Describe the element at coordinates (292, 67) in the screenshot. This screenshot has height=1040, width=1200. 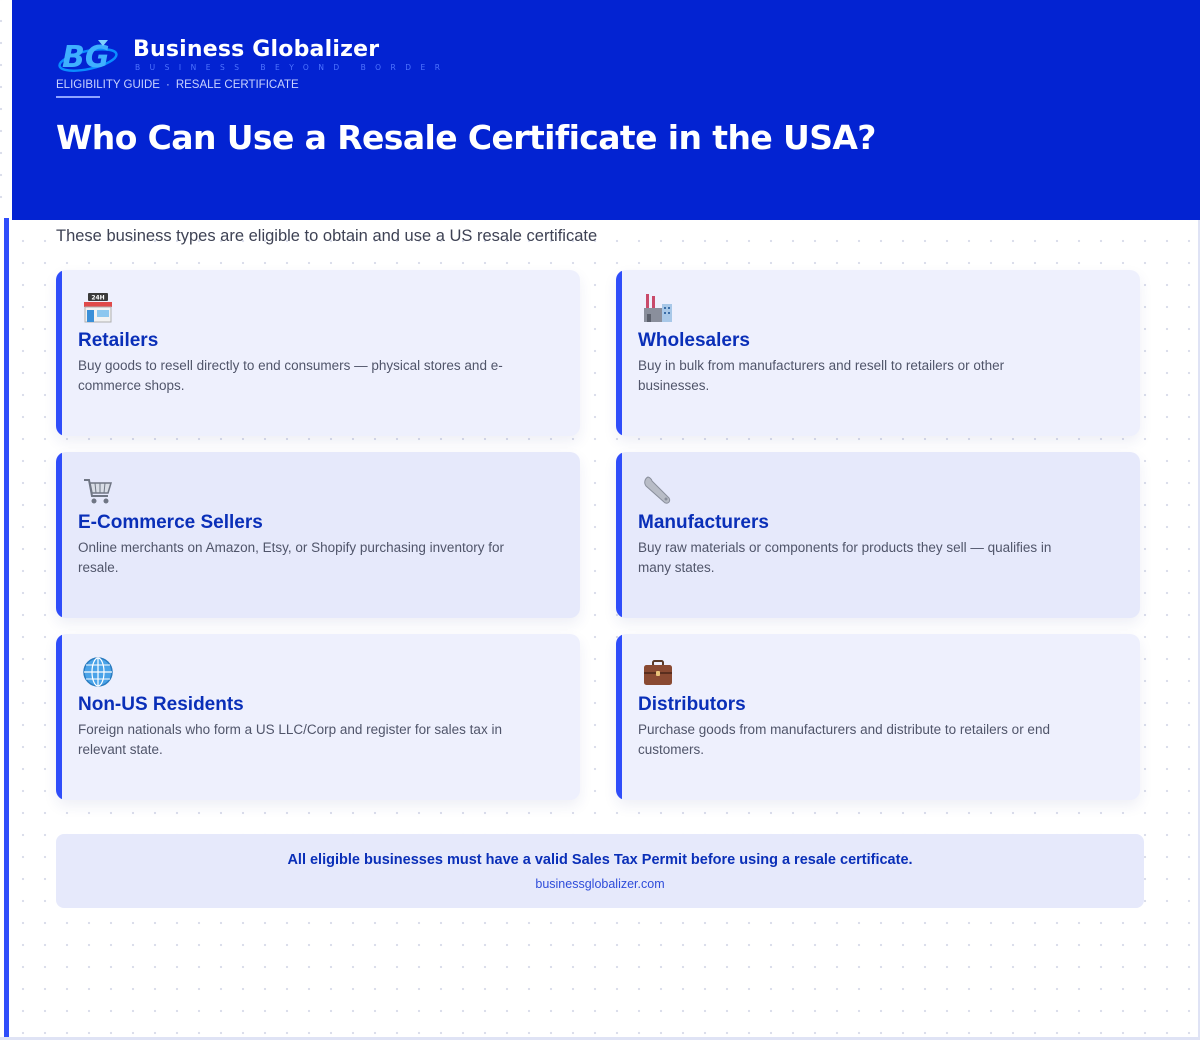
I see `brand-tagline: BUSINESS BEYOND BORDER` at that location.